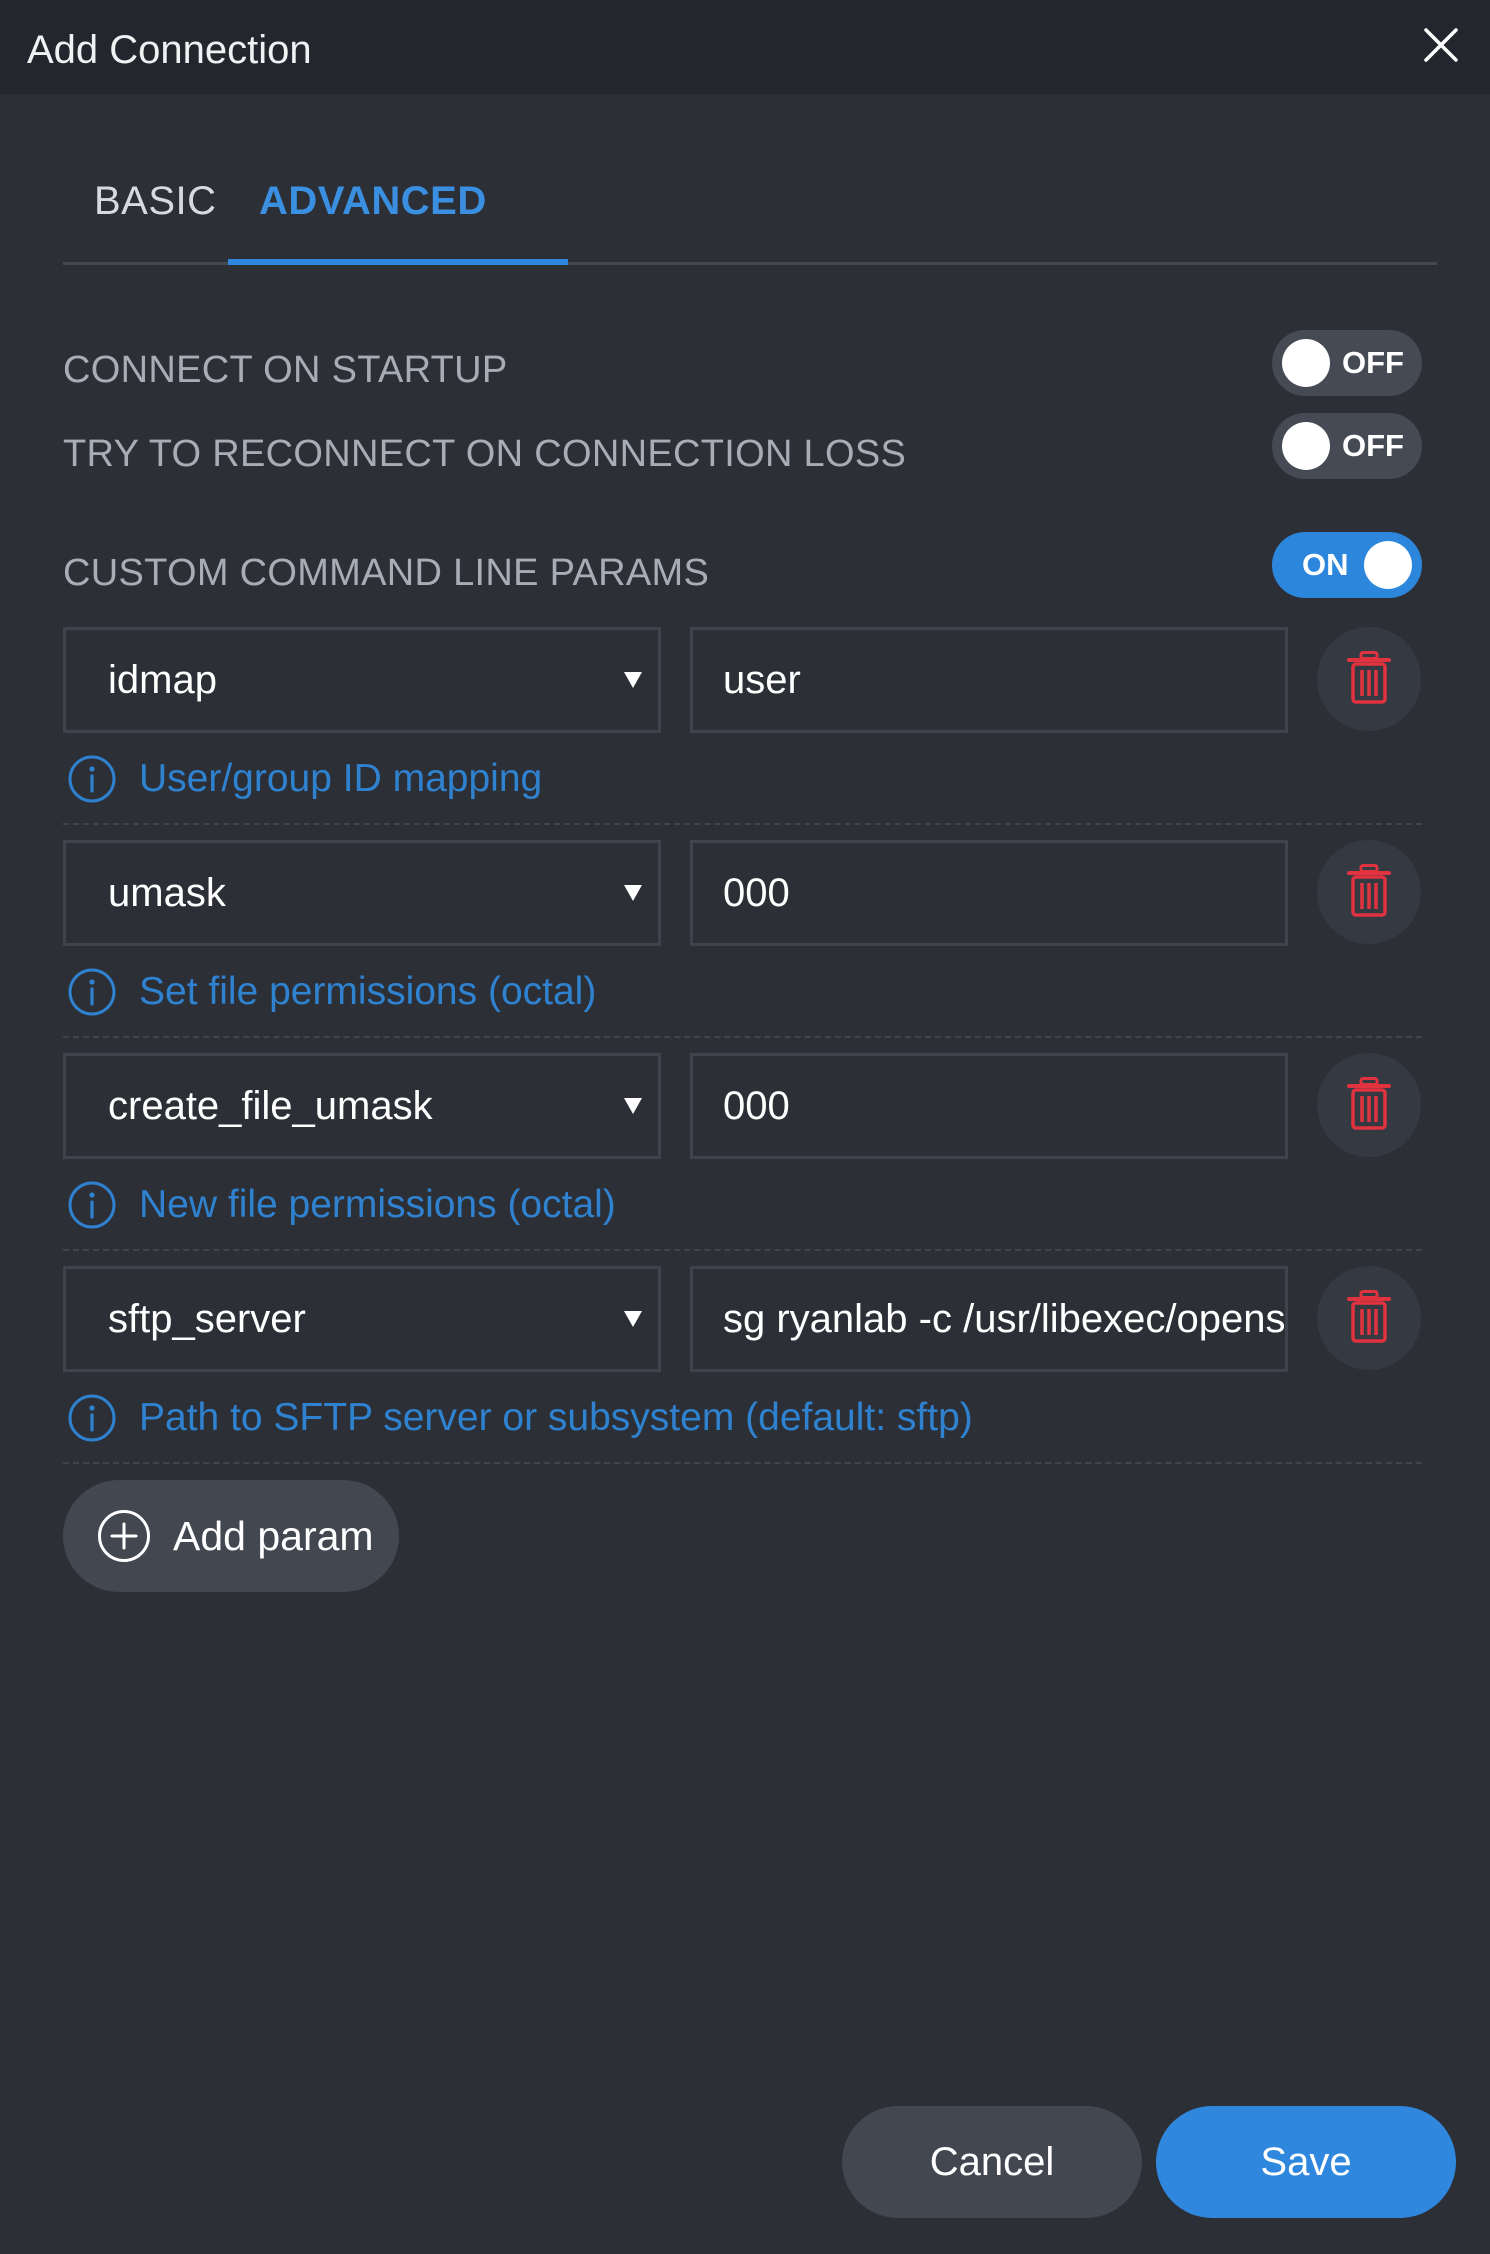 The image size is (1490, 2254). I want to click on param-name-value: sftp_server, so click(207, 1319).